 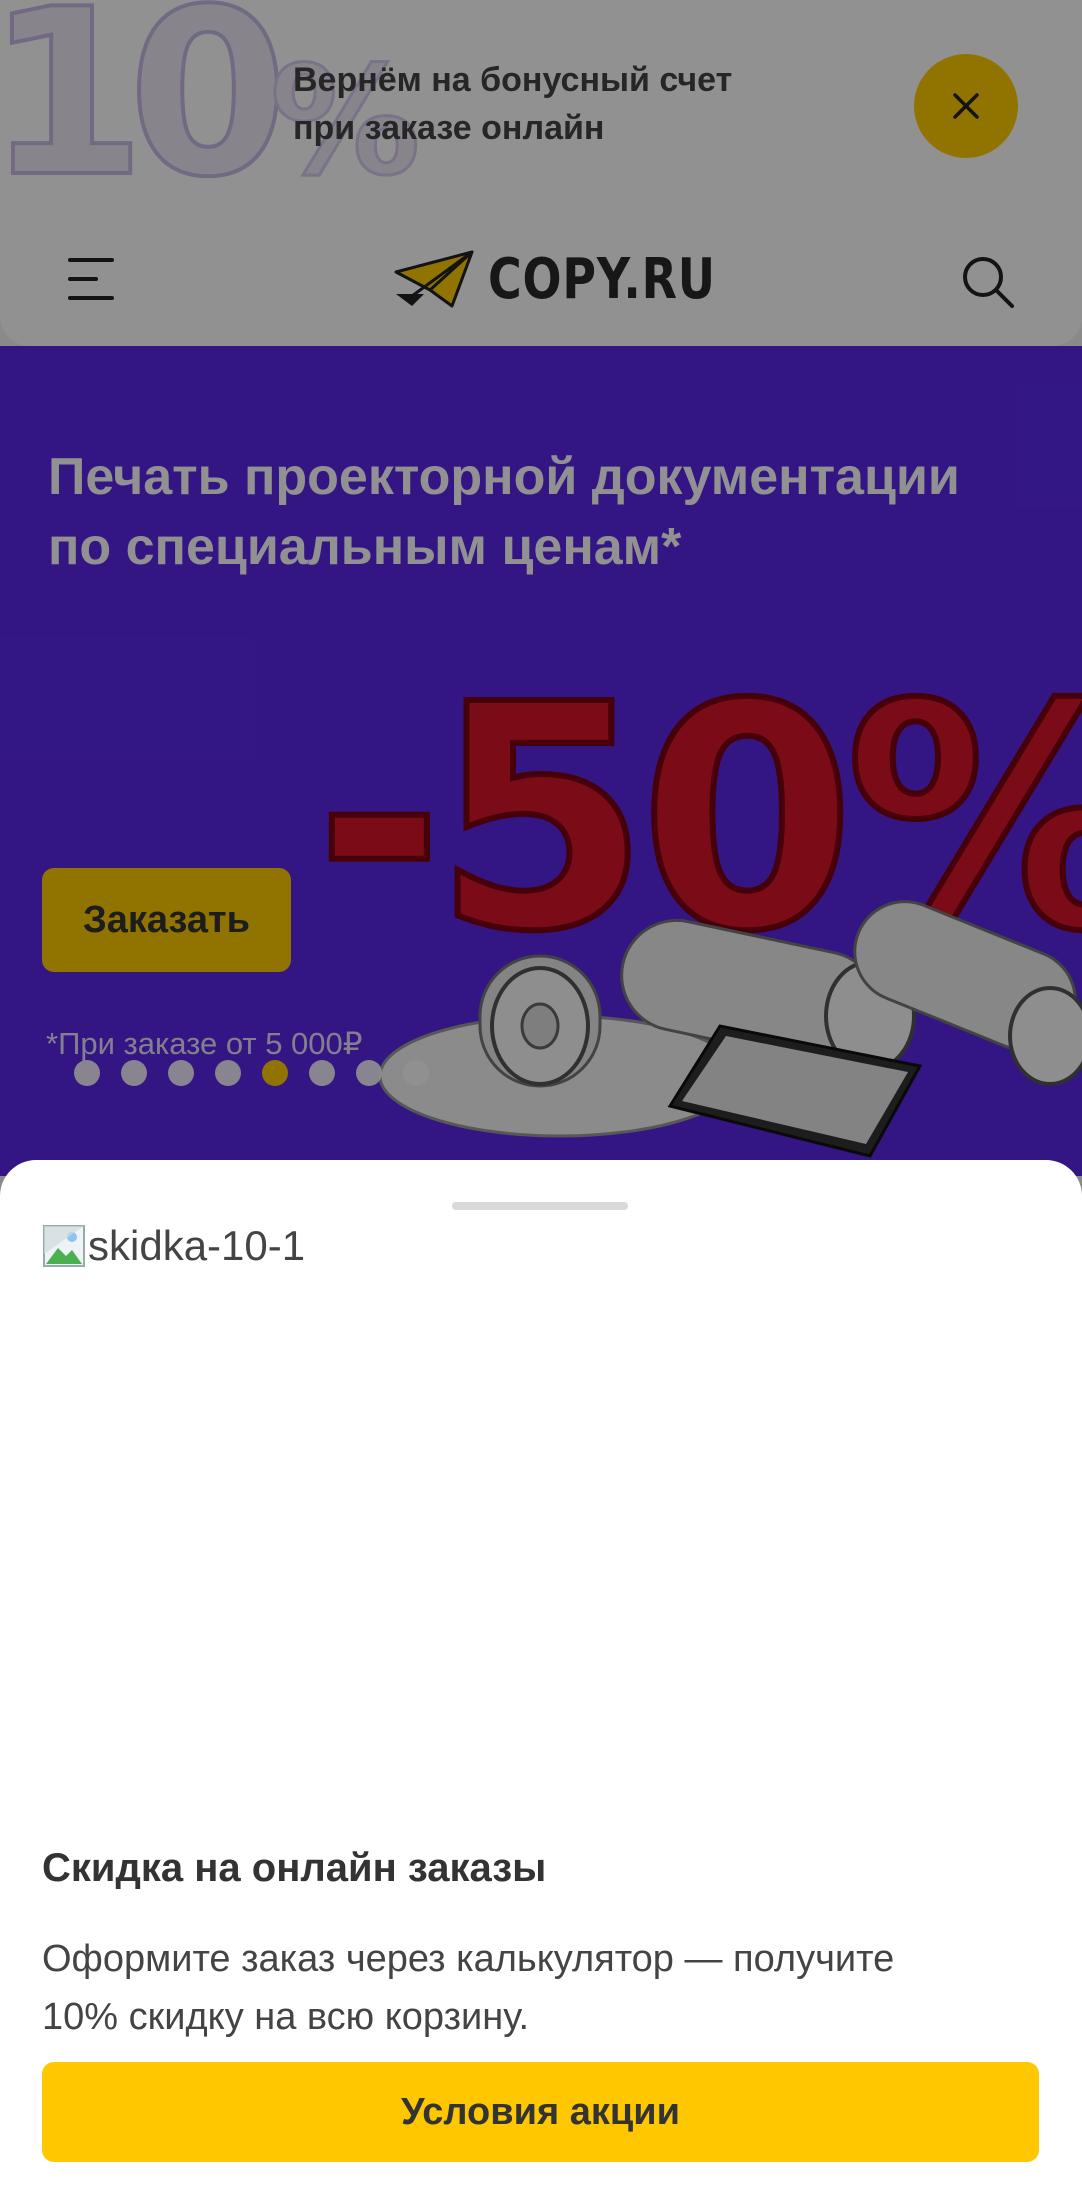 What do you see at coordinates (286, 2017) in the screenshot?
I see `sheet-description-line-2: 10% скидку на всю корзину.` at bounding box center [286, 2017].